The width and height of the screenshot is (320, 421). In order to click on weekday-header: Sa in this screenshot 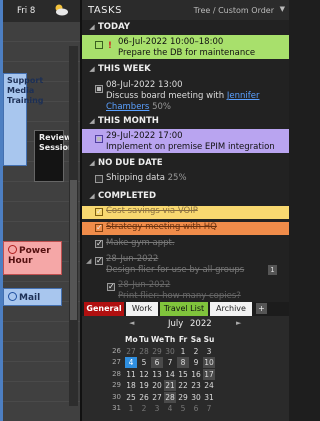, I will do `click(196, 339)`.